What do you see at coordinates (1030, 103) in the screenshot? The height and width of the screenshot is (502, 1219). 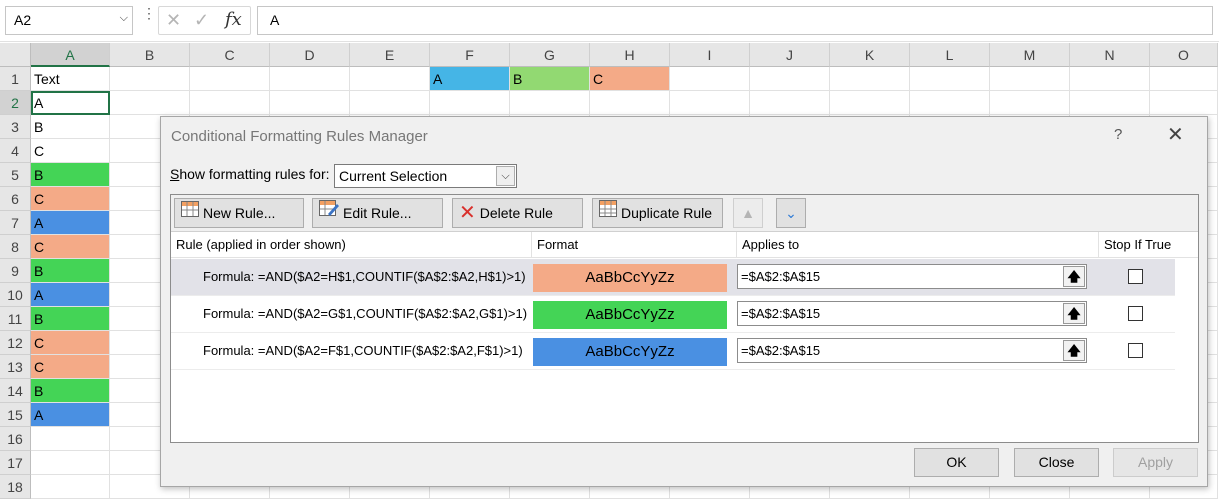 I see `cell-m2` at bounding box center [1030, 103].